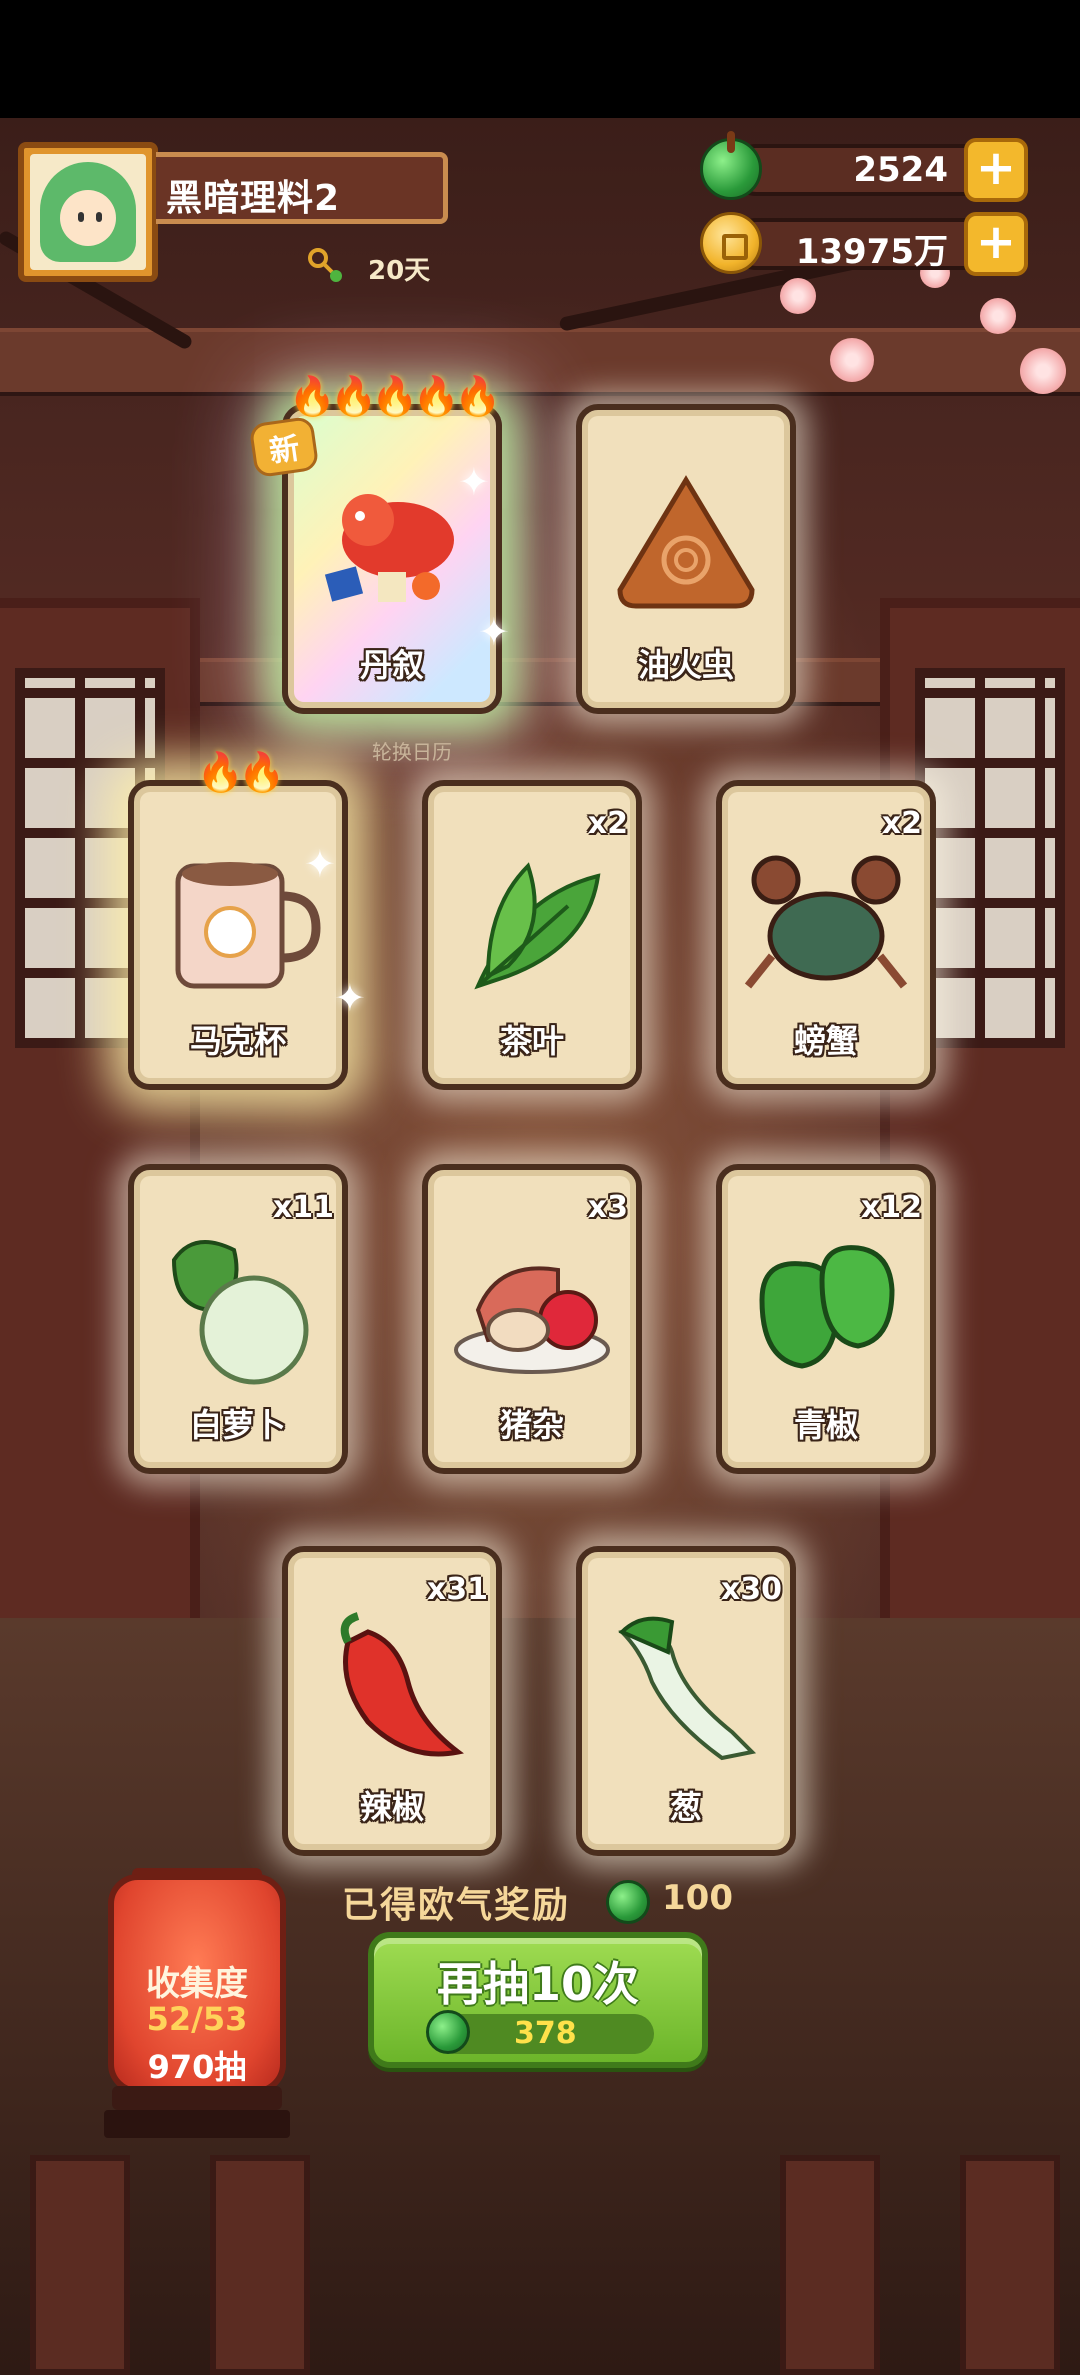 Image resolution: width=1080 pixels, height=2375 pixels. I want to click on card-crab: x2 螃蟹, so click(826, 935).